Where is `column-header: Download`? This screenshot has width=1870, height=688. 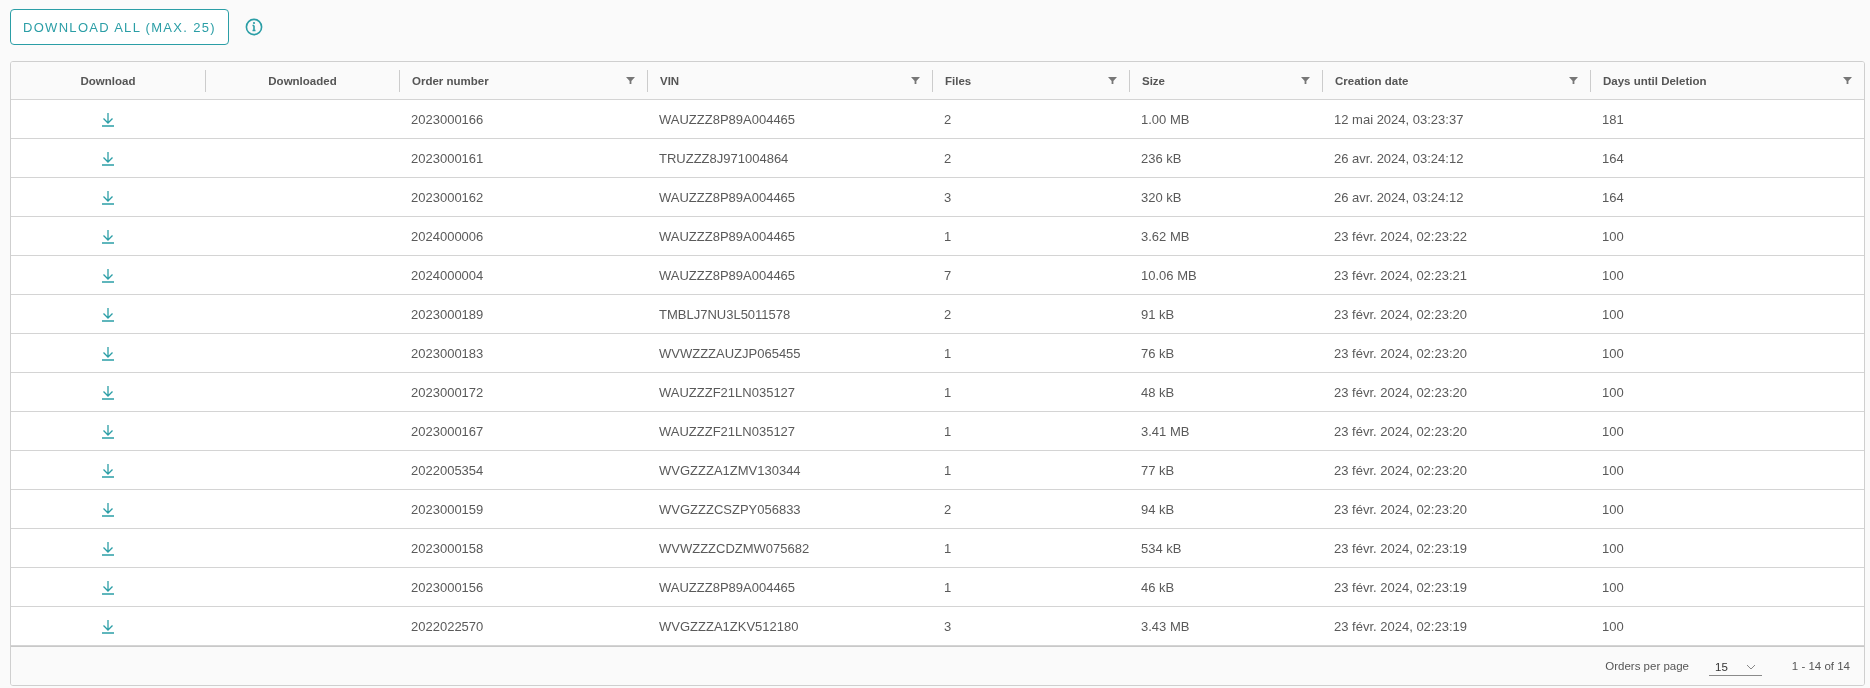 column-header: Download is located at coordinates (108, 80).